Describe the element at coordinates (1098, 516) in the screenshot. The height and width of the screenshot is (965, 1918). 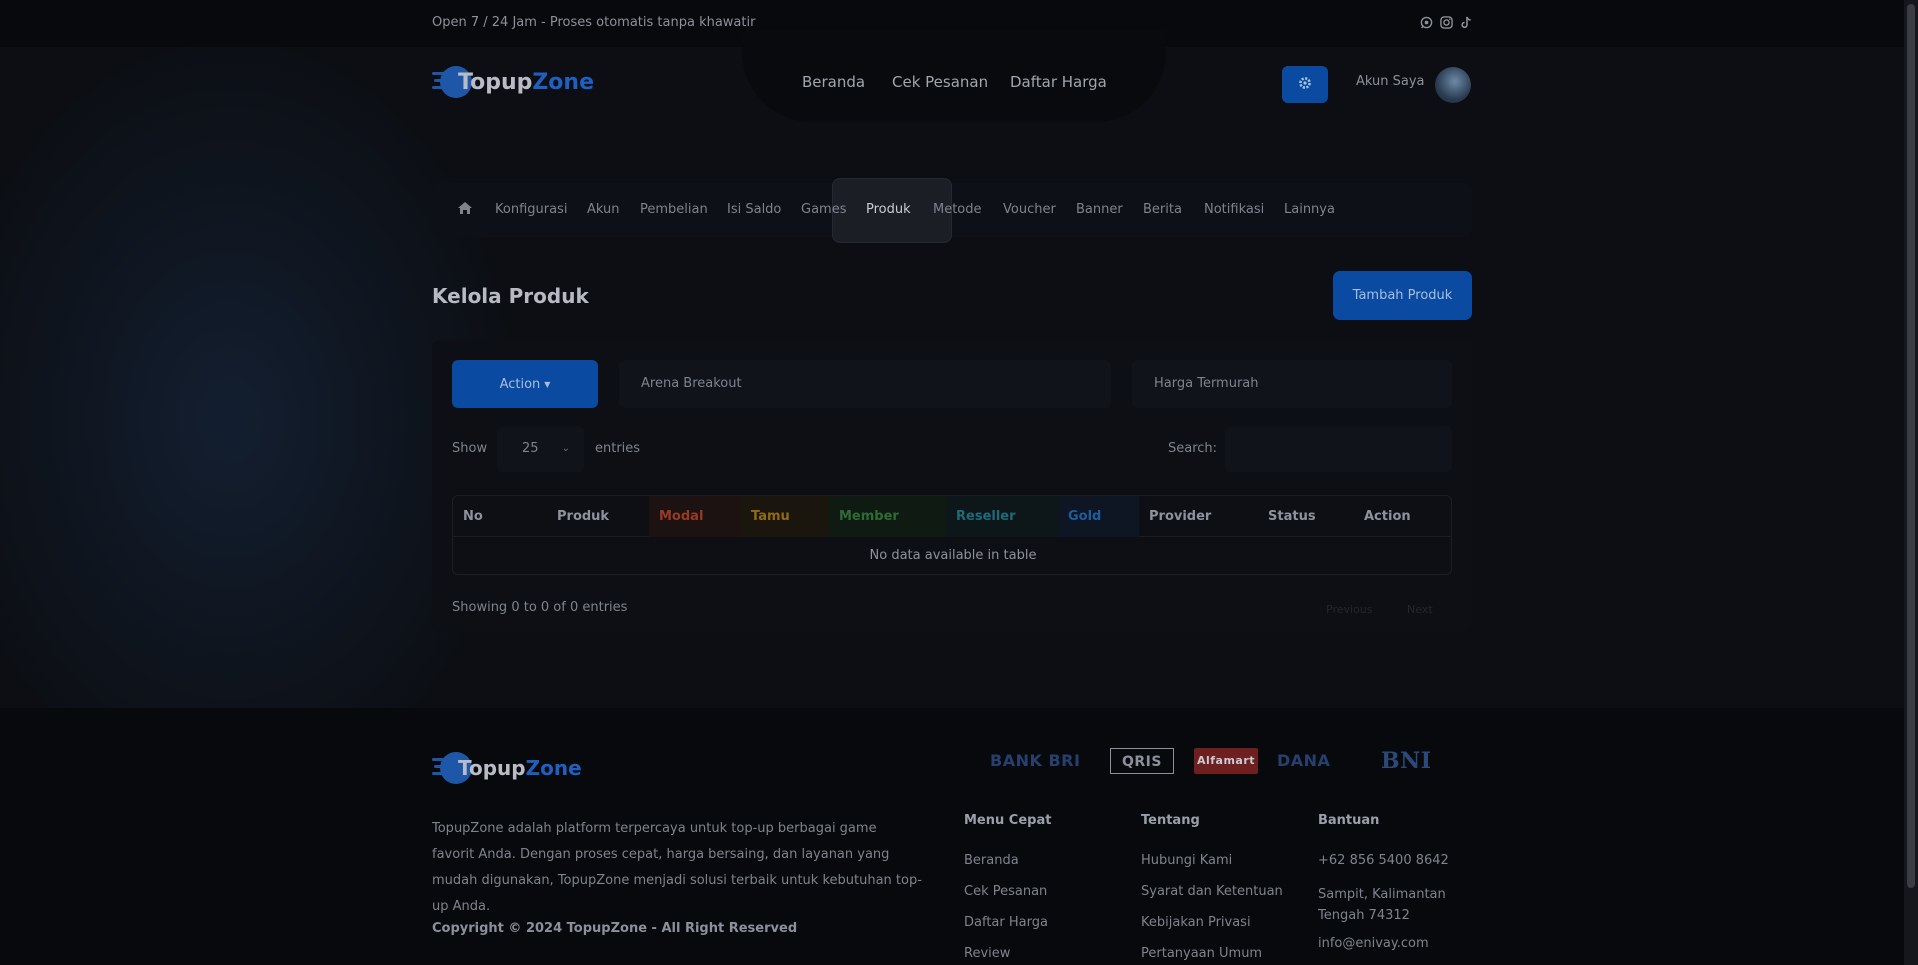
I see `column-header-gold: Gold` at that location.